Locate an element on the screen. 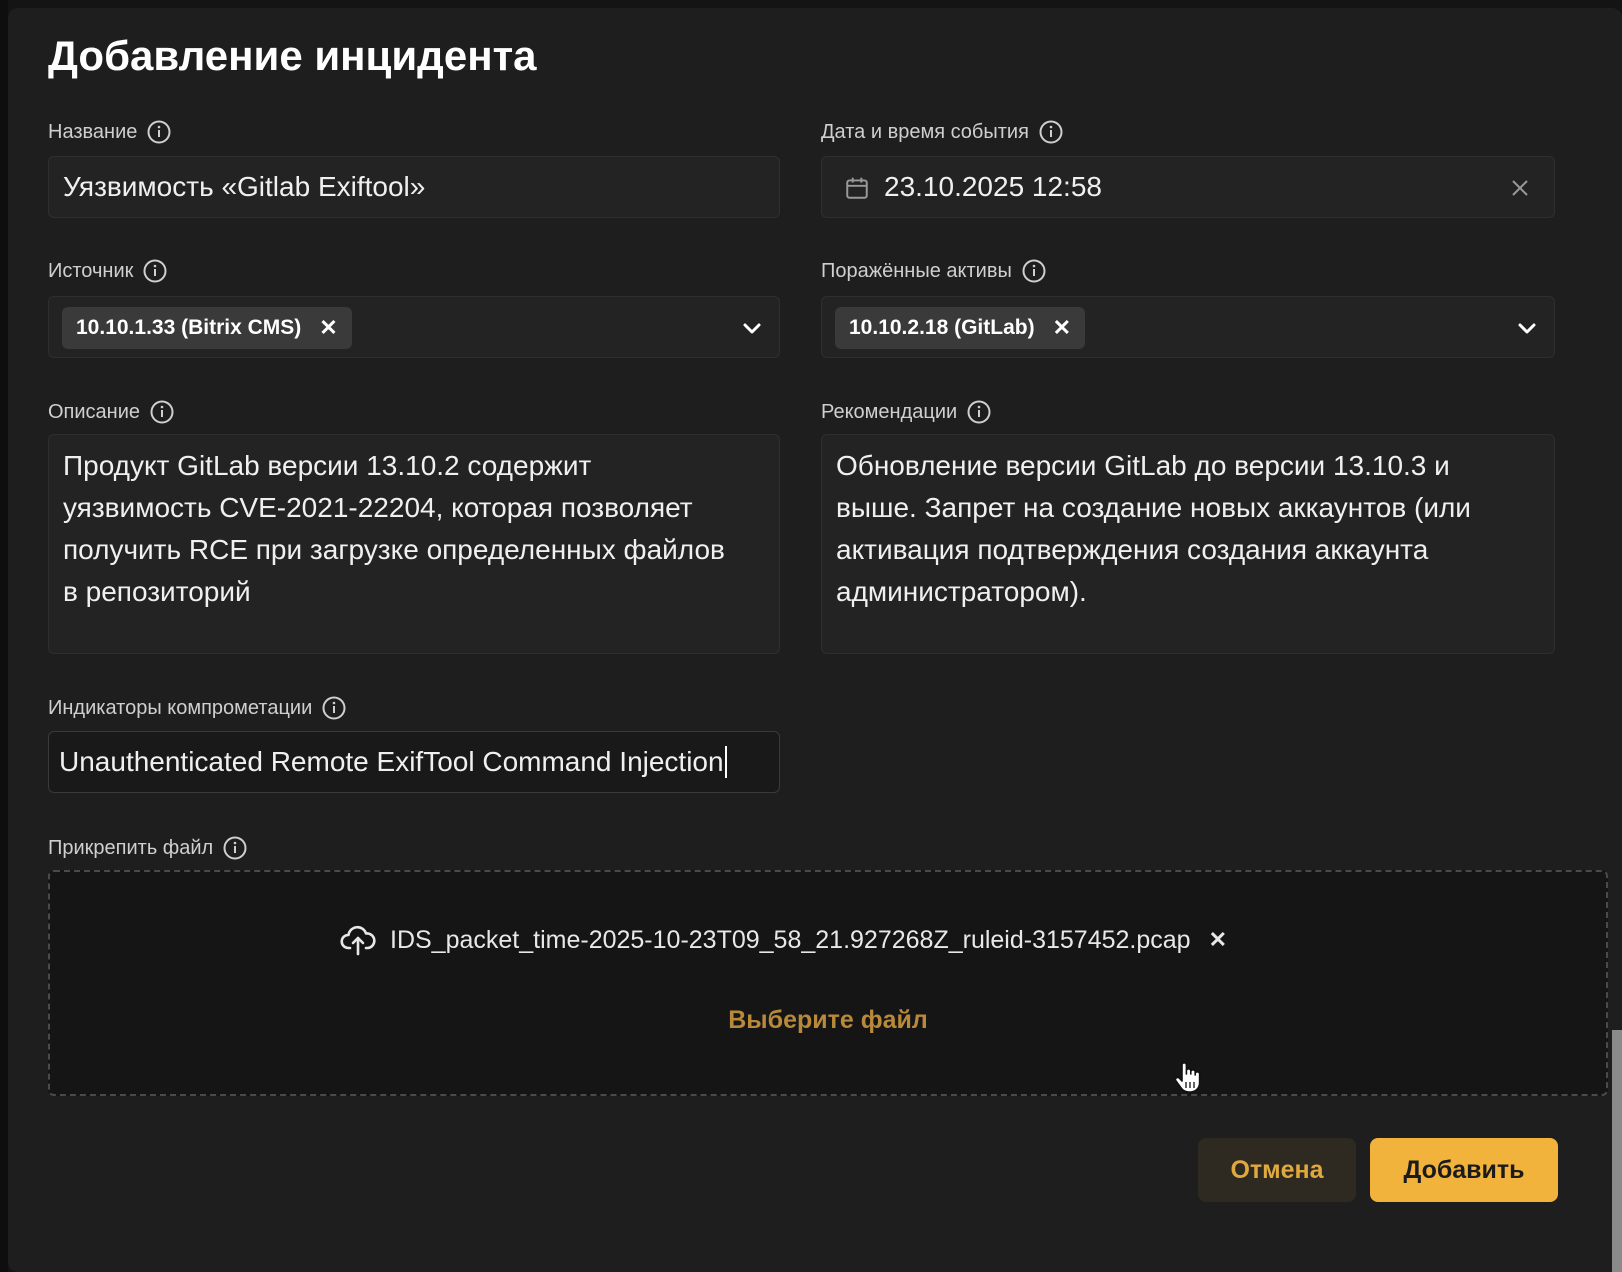 The width and height of the screenshot is (1622, 1272). ioc-label-text: Индикаторы компрометации is located at coordinates (180, 707).